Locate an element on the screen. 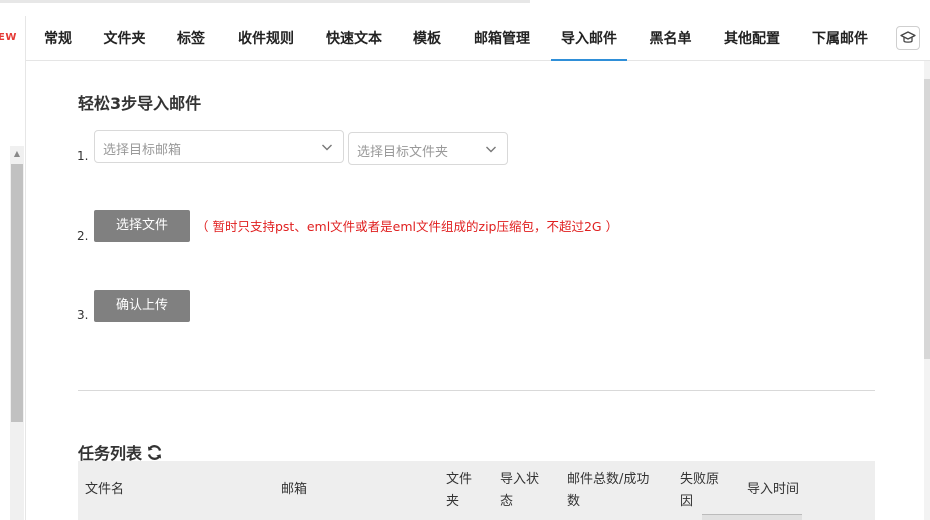 This screenshot has width=930, height=520. step-1-number: 1. is located at coordinates (83, 156).